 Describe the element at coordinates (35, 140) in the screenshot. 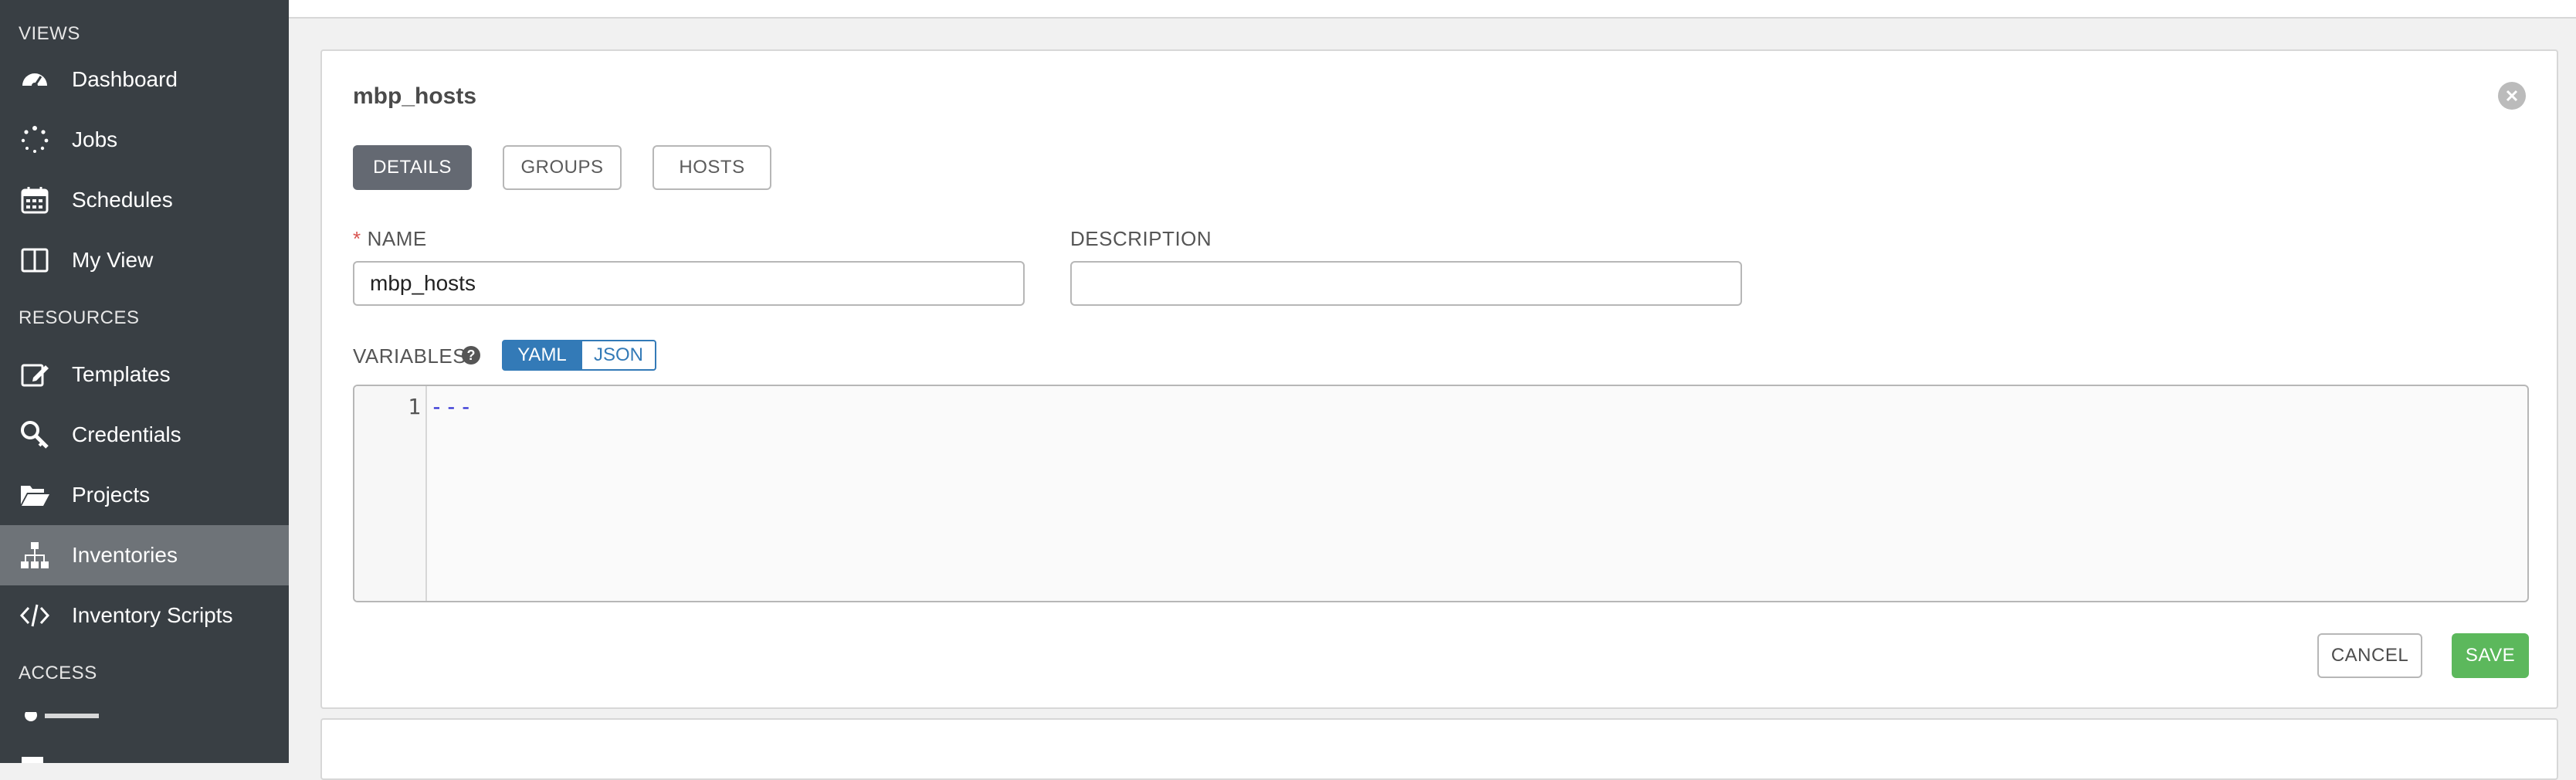

I see `jobs-spinner-icon` at that location.